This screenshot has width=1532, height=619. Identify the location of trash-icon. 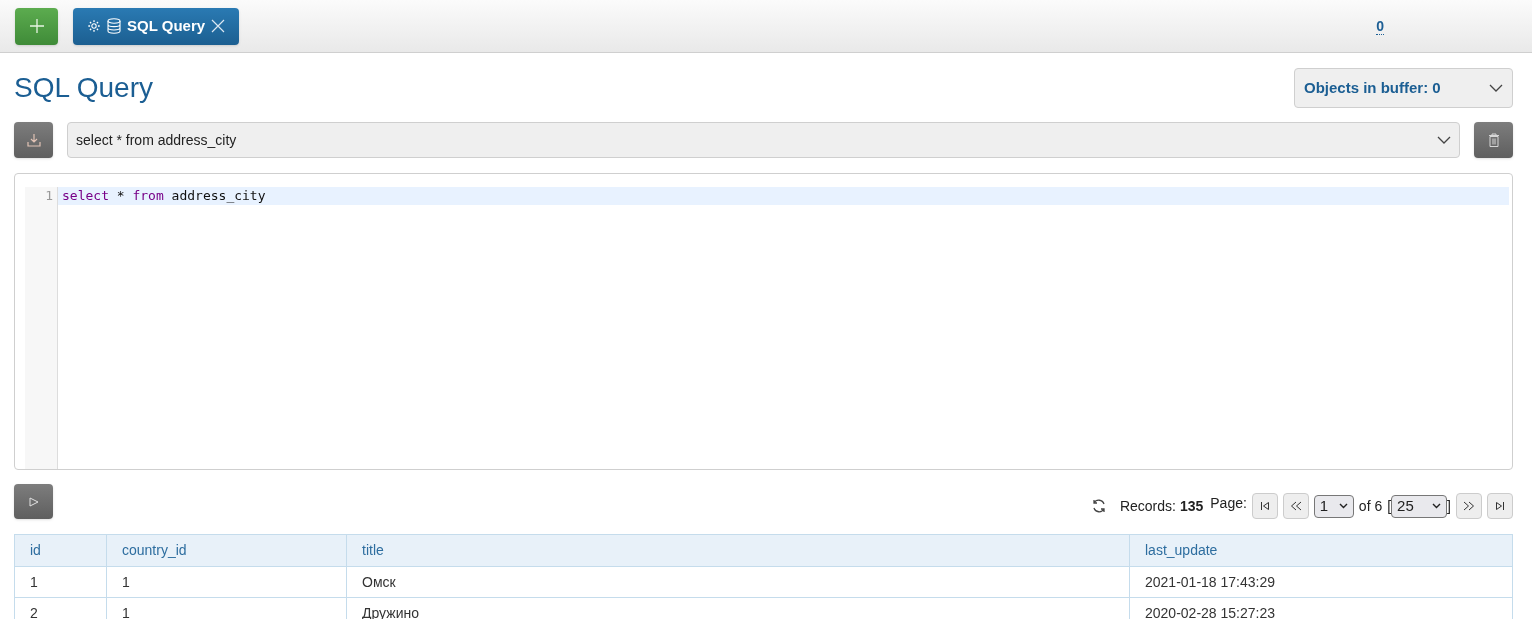
(1493, 140).